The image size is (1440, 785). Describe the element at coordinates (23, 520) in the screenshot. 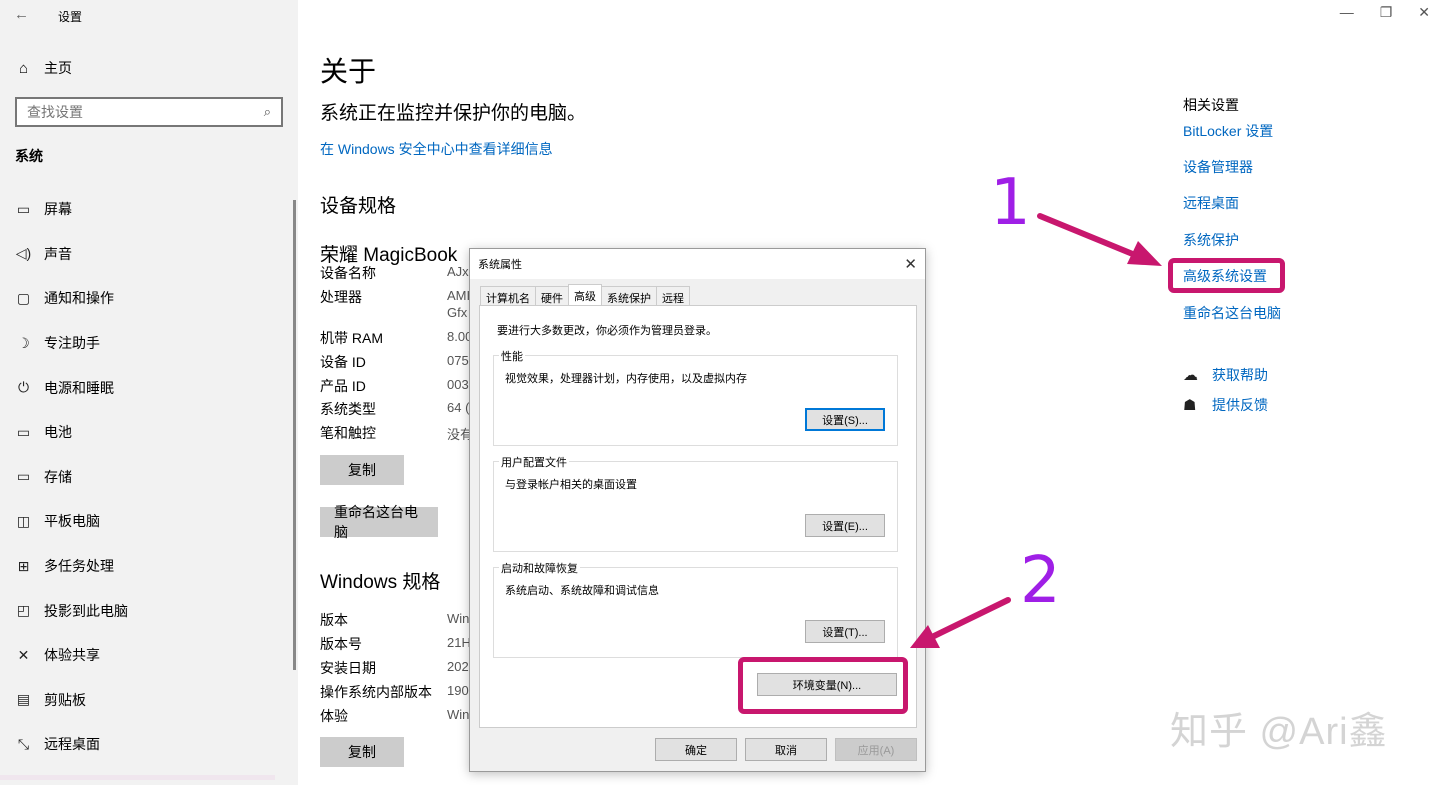

I see `tablet-icon: ◫` at that location.